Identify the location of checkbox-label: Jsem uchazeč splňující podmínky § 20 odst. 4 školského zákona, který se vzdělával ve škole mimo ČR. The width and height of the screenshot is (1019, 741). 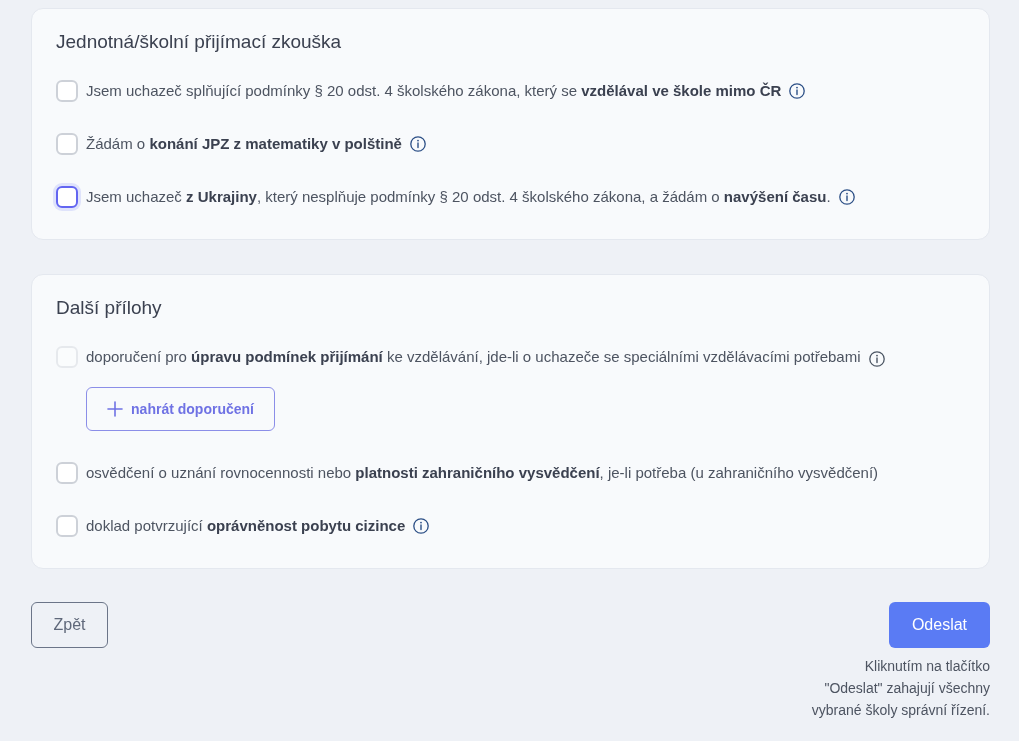
(434, 91).